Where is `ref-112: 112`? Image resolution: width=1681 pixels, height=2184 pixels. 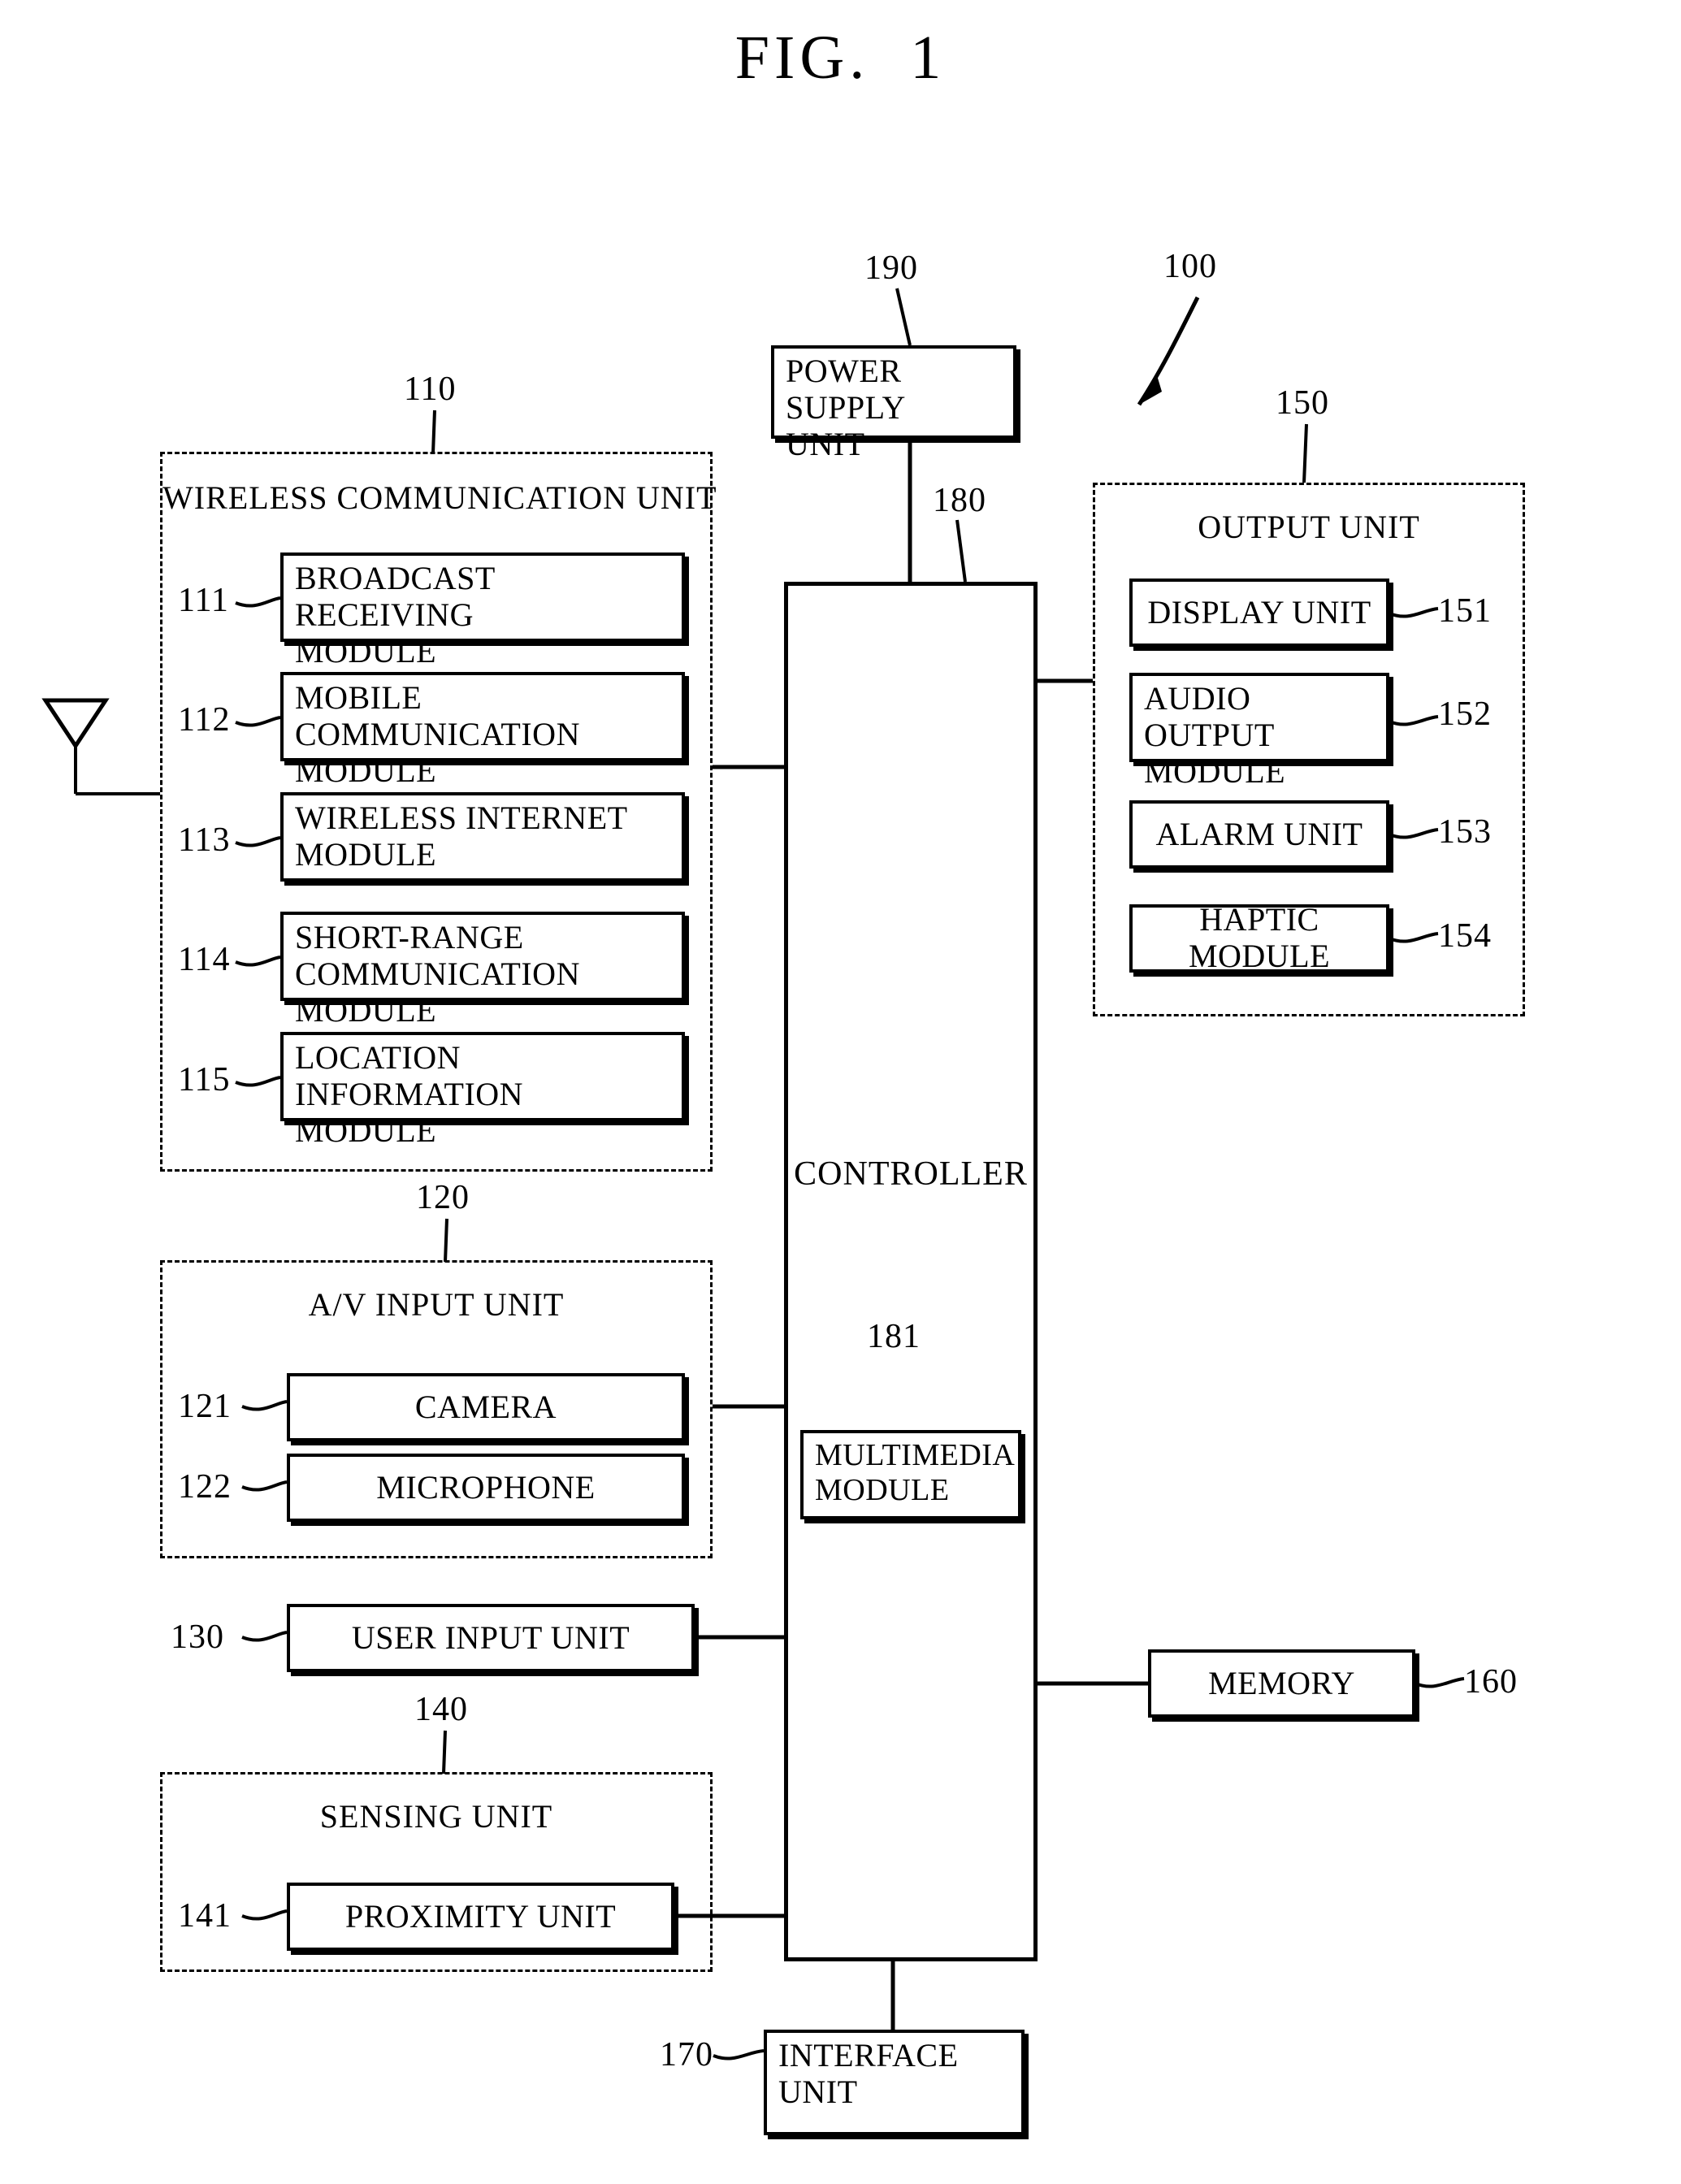 ref-112: 112 is located at coordinates (204, 720).